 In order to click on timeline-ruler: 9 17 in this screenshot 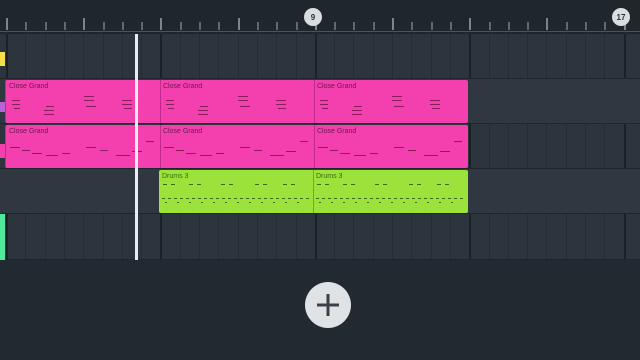, I will do `click(320, 17)`.